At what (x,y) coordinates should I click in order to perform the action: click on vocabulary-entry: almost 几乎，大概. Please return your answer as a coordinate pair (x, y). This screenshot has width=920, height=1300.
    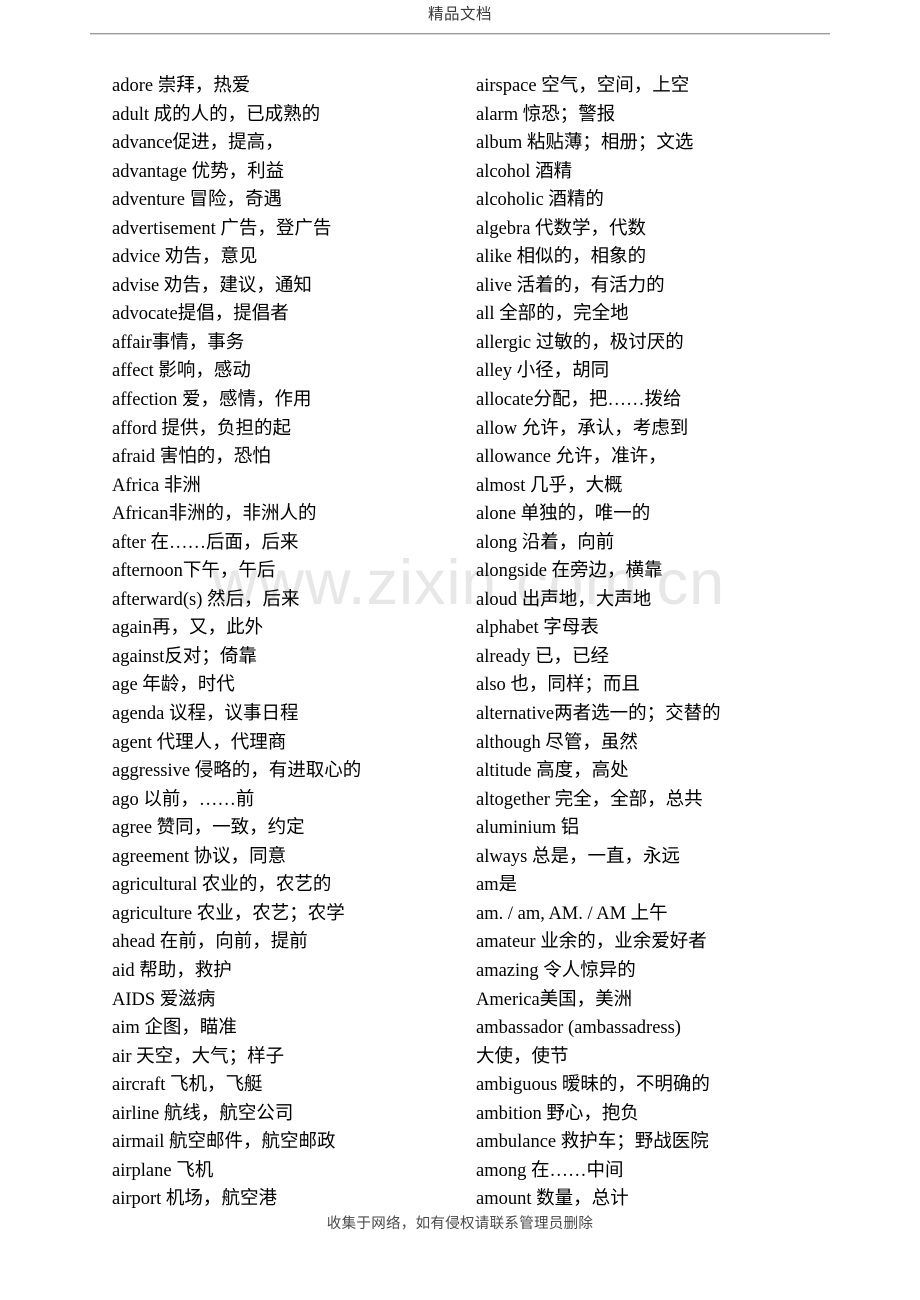
    Looking at the image, I should click on (549, 485).